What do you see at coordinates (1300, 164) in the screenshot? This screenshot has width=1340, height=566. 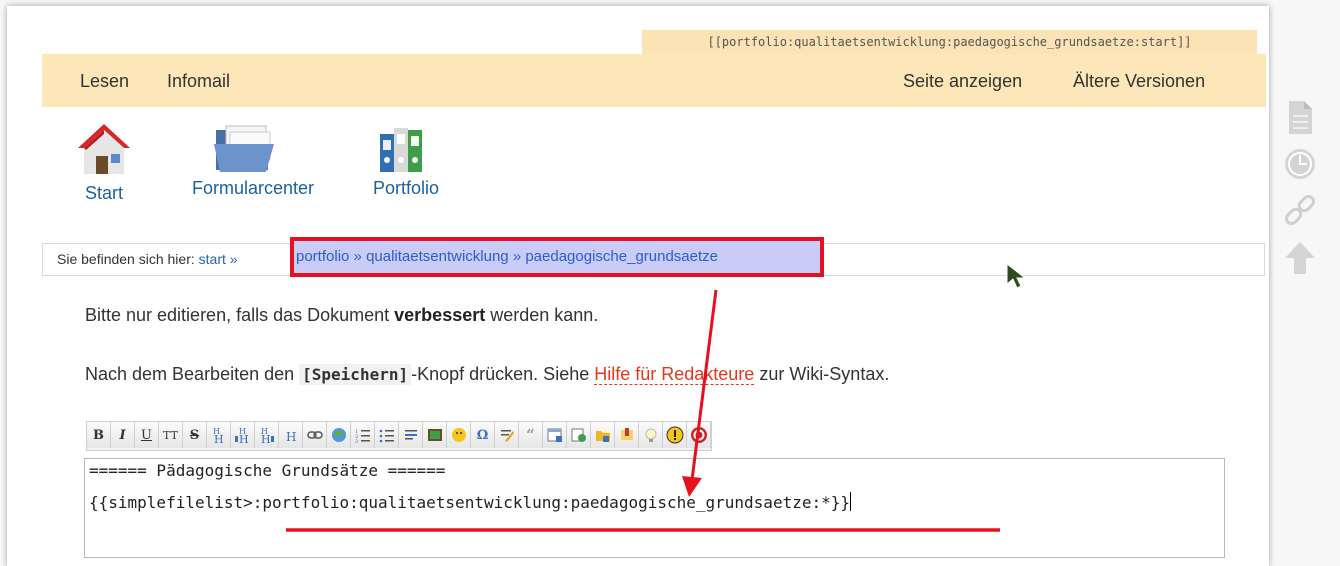 I see `old-revisions-icon` at bounding box center [1300, 164].